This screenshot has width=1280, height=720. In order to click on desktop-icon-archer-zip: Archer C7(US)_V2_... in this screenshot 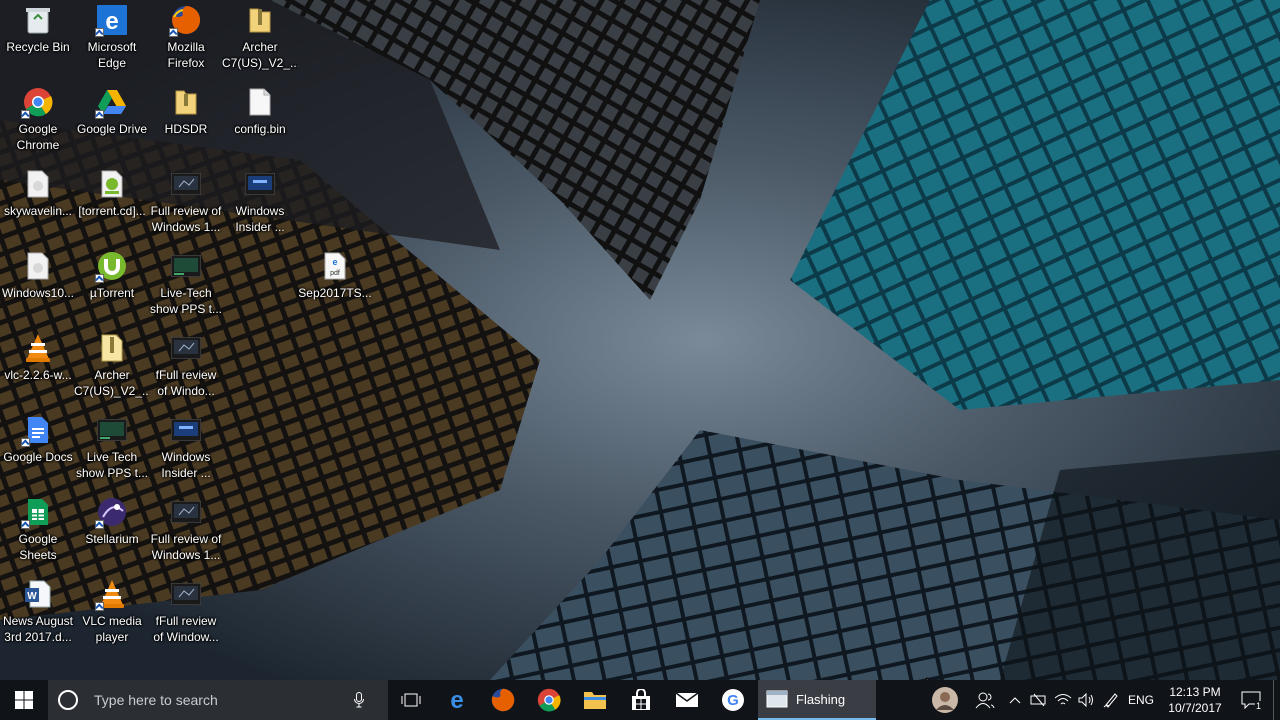, I will do `click(112, 368)`.